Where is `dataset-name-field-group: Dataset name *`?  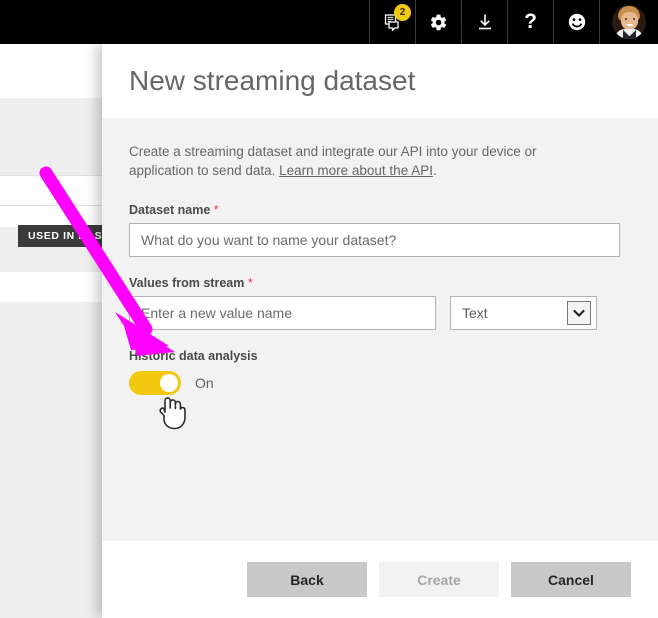
dataset-name-field-group: Dataset name * is located at coordinates (380, 230).